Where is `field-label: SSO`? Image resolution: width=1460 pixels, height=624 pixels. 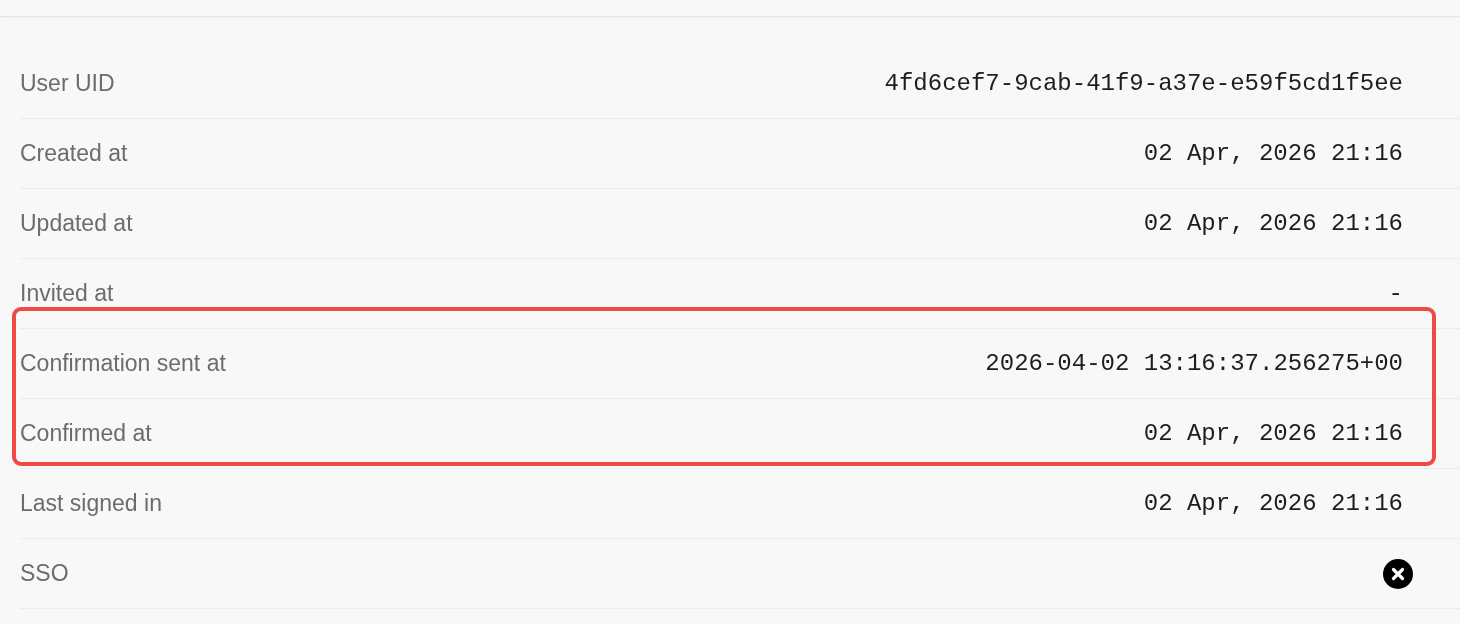
field-label: SSO is located at coordinates (44, 574).